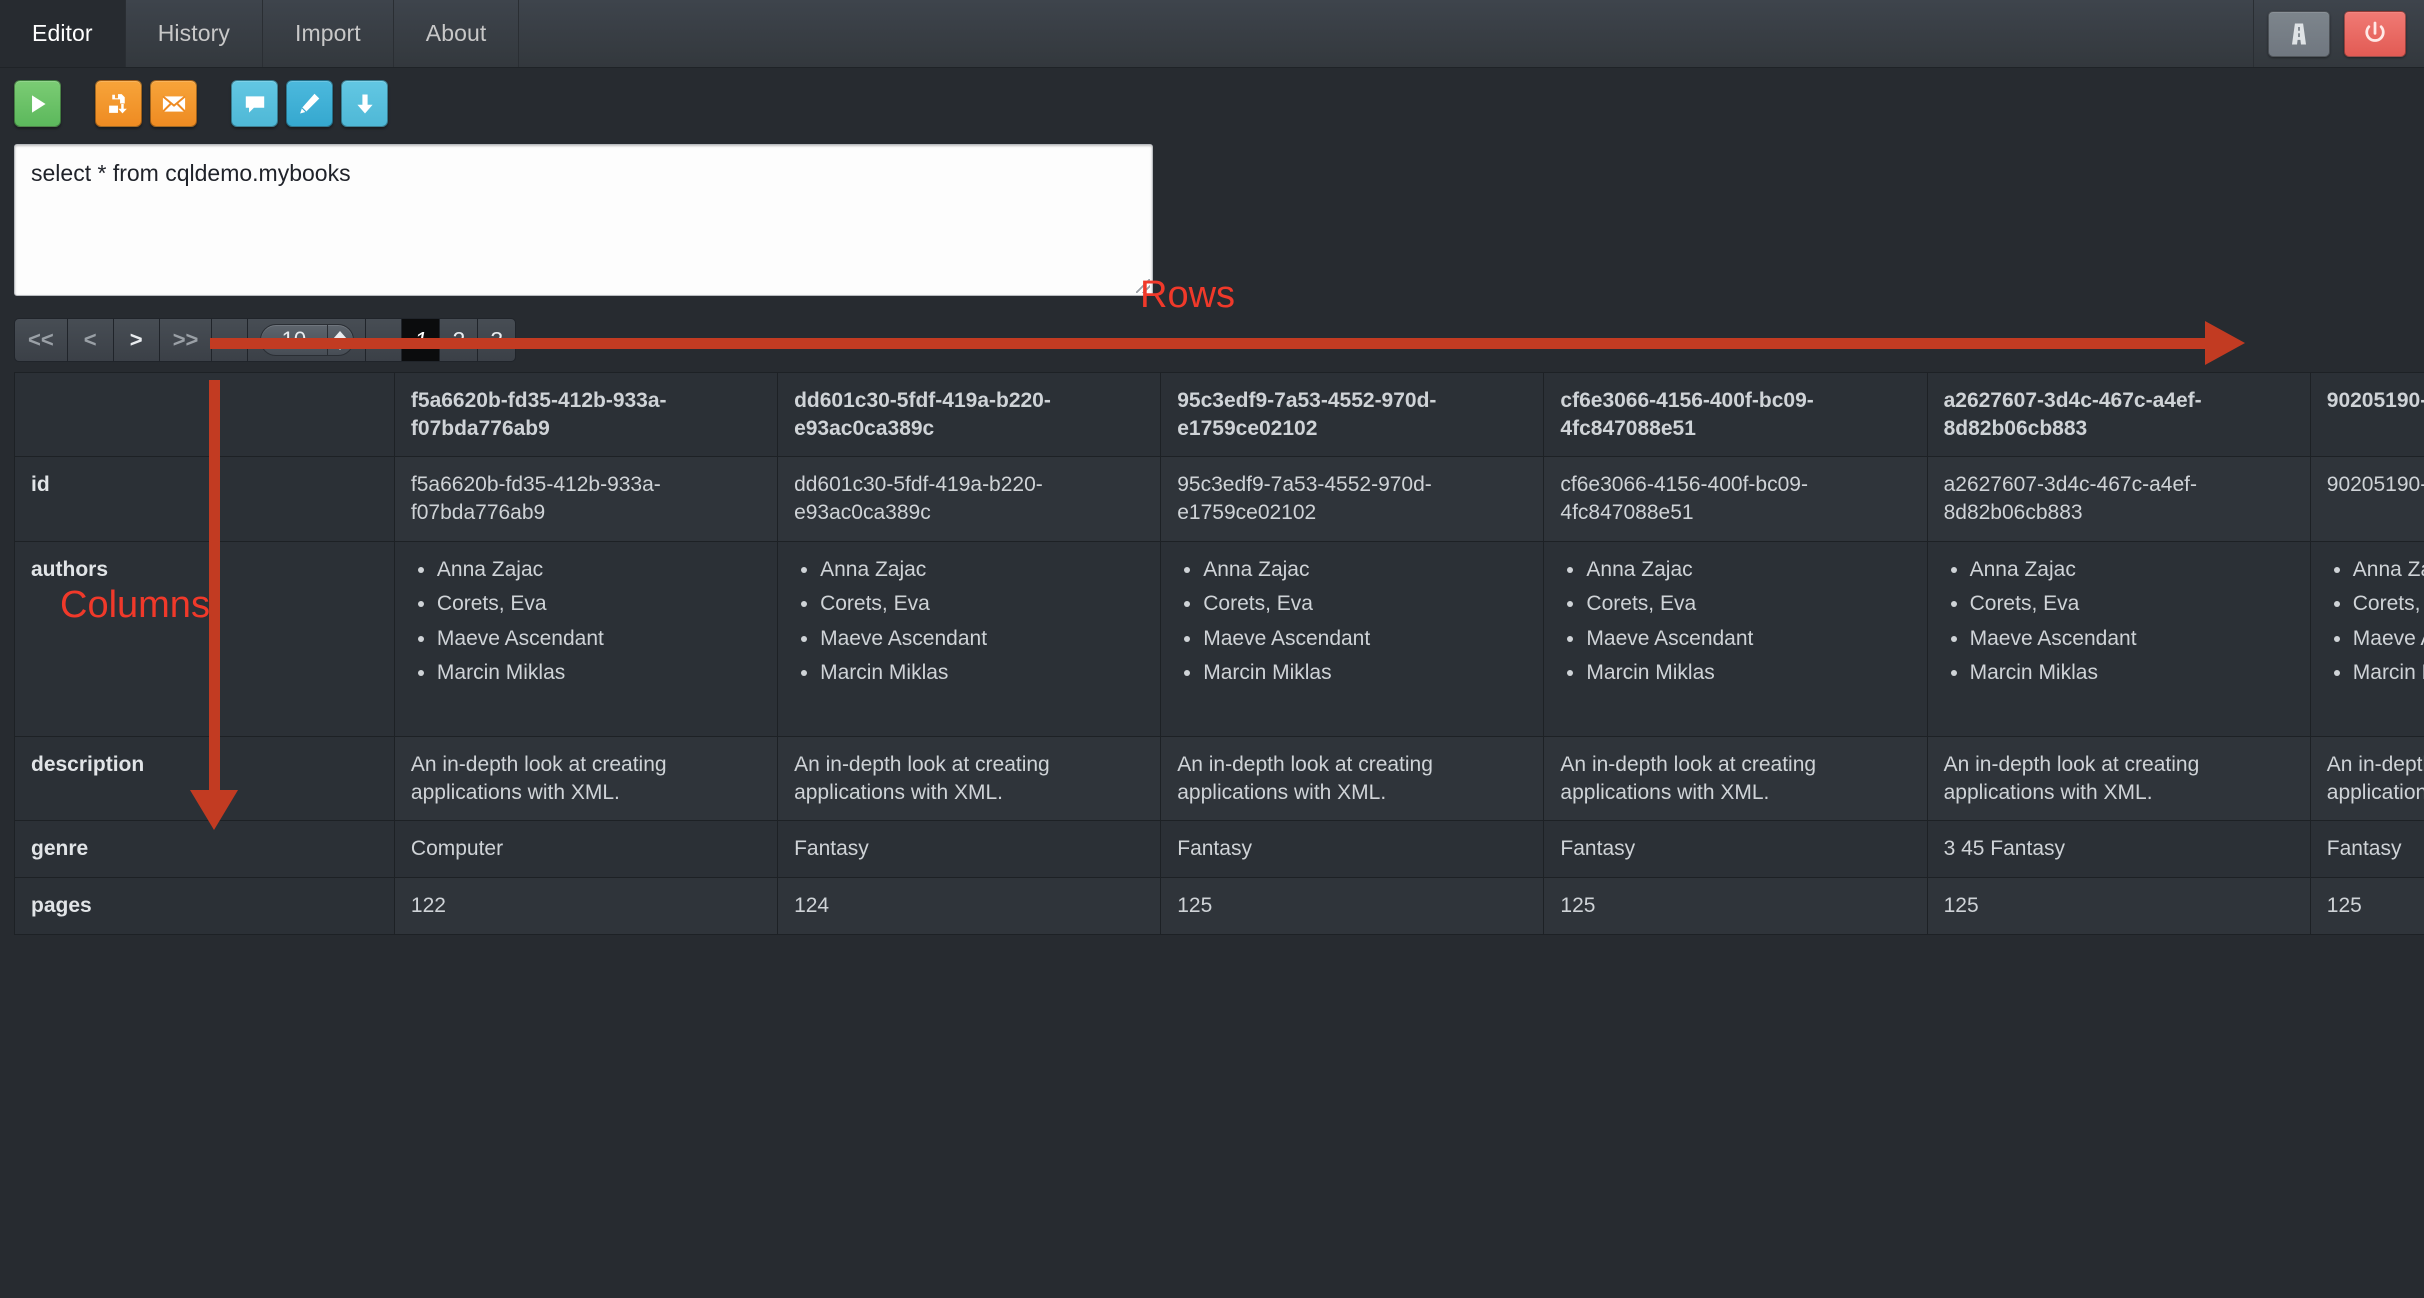 The image size is (2424, 1298). I want to click on nav-tab-list: Editor History Import About, so click(260, 33).